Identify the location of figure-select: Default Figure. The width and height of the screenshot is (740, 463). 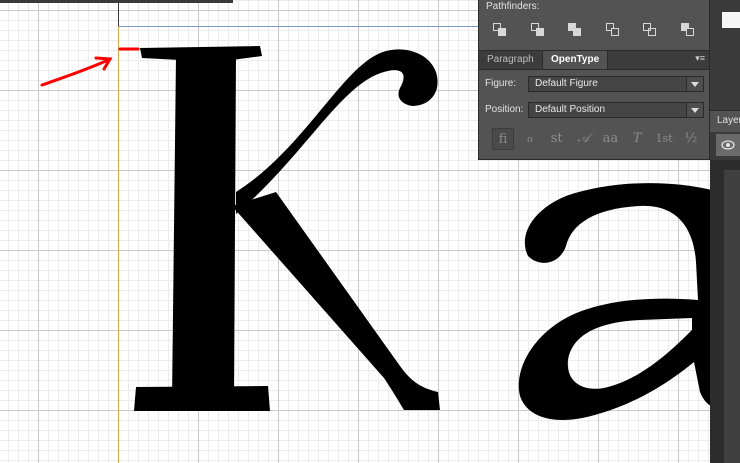
(616, 84).